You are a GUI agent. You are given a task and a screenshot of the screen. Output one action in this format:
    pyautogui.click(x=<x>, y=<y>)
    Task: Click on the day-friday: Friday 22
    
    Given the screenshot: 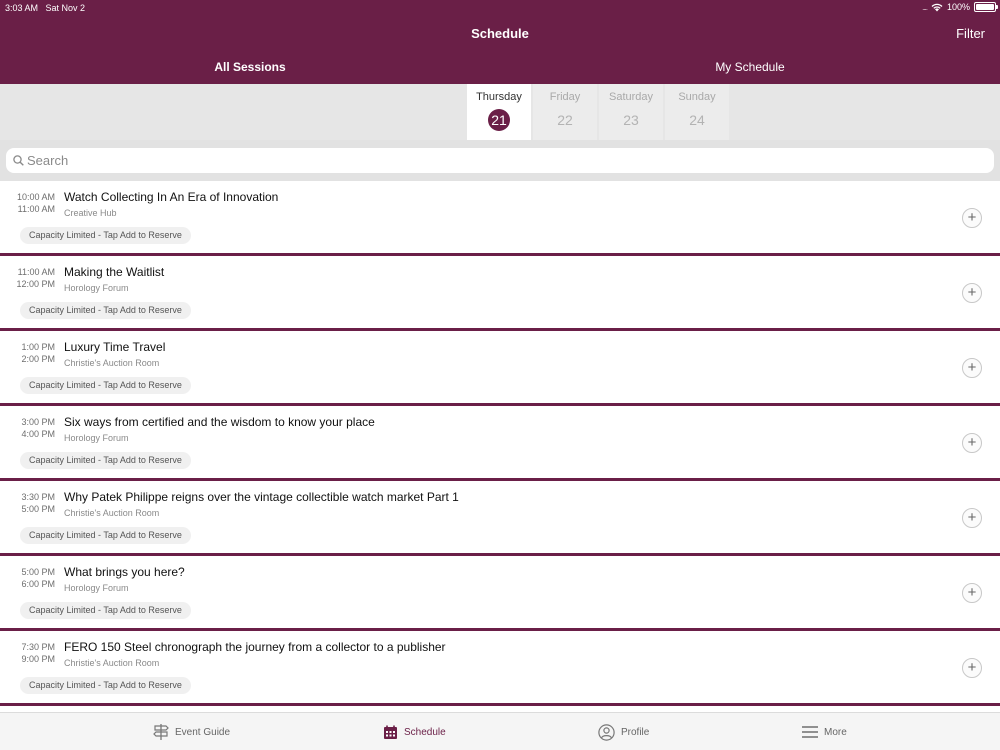 What is the action you would take?
    pyautogui.click(x=565, y=112)
    